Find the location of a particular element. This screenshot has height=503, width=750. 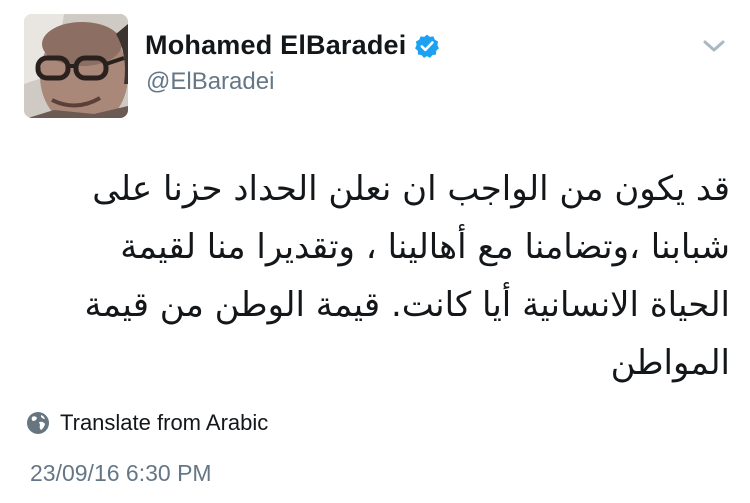

translate-label: Translate from Arabic is located at coordinates (164, 423).